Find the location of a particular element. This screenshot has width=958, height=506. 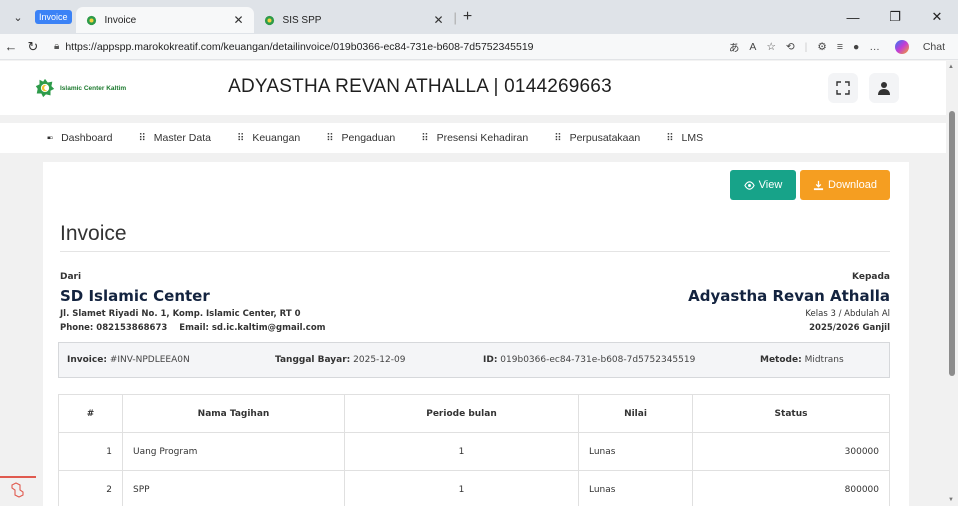

divider is located at coordinates (475, 251).